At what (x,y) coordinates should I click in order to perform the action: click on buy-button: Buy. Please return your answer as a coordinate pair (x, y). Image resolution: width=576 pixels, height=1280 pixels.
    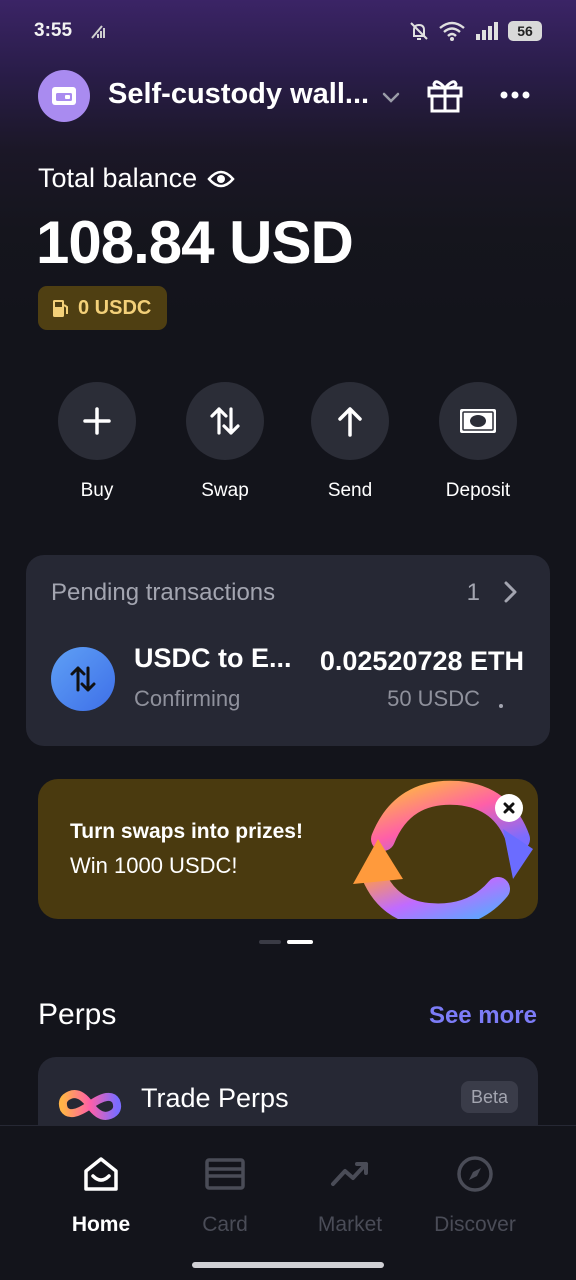
    Looking at the image, I should click on (97, 442).